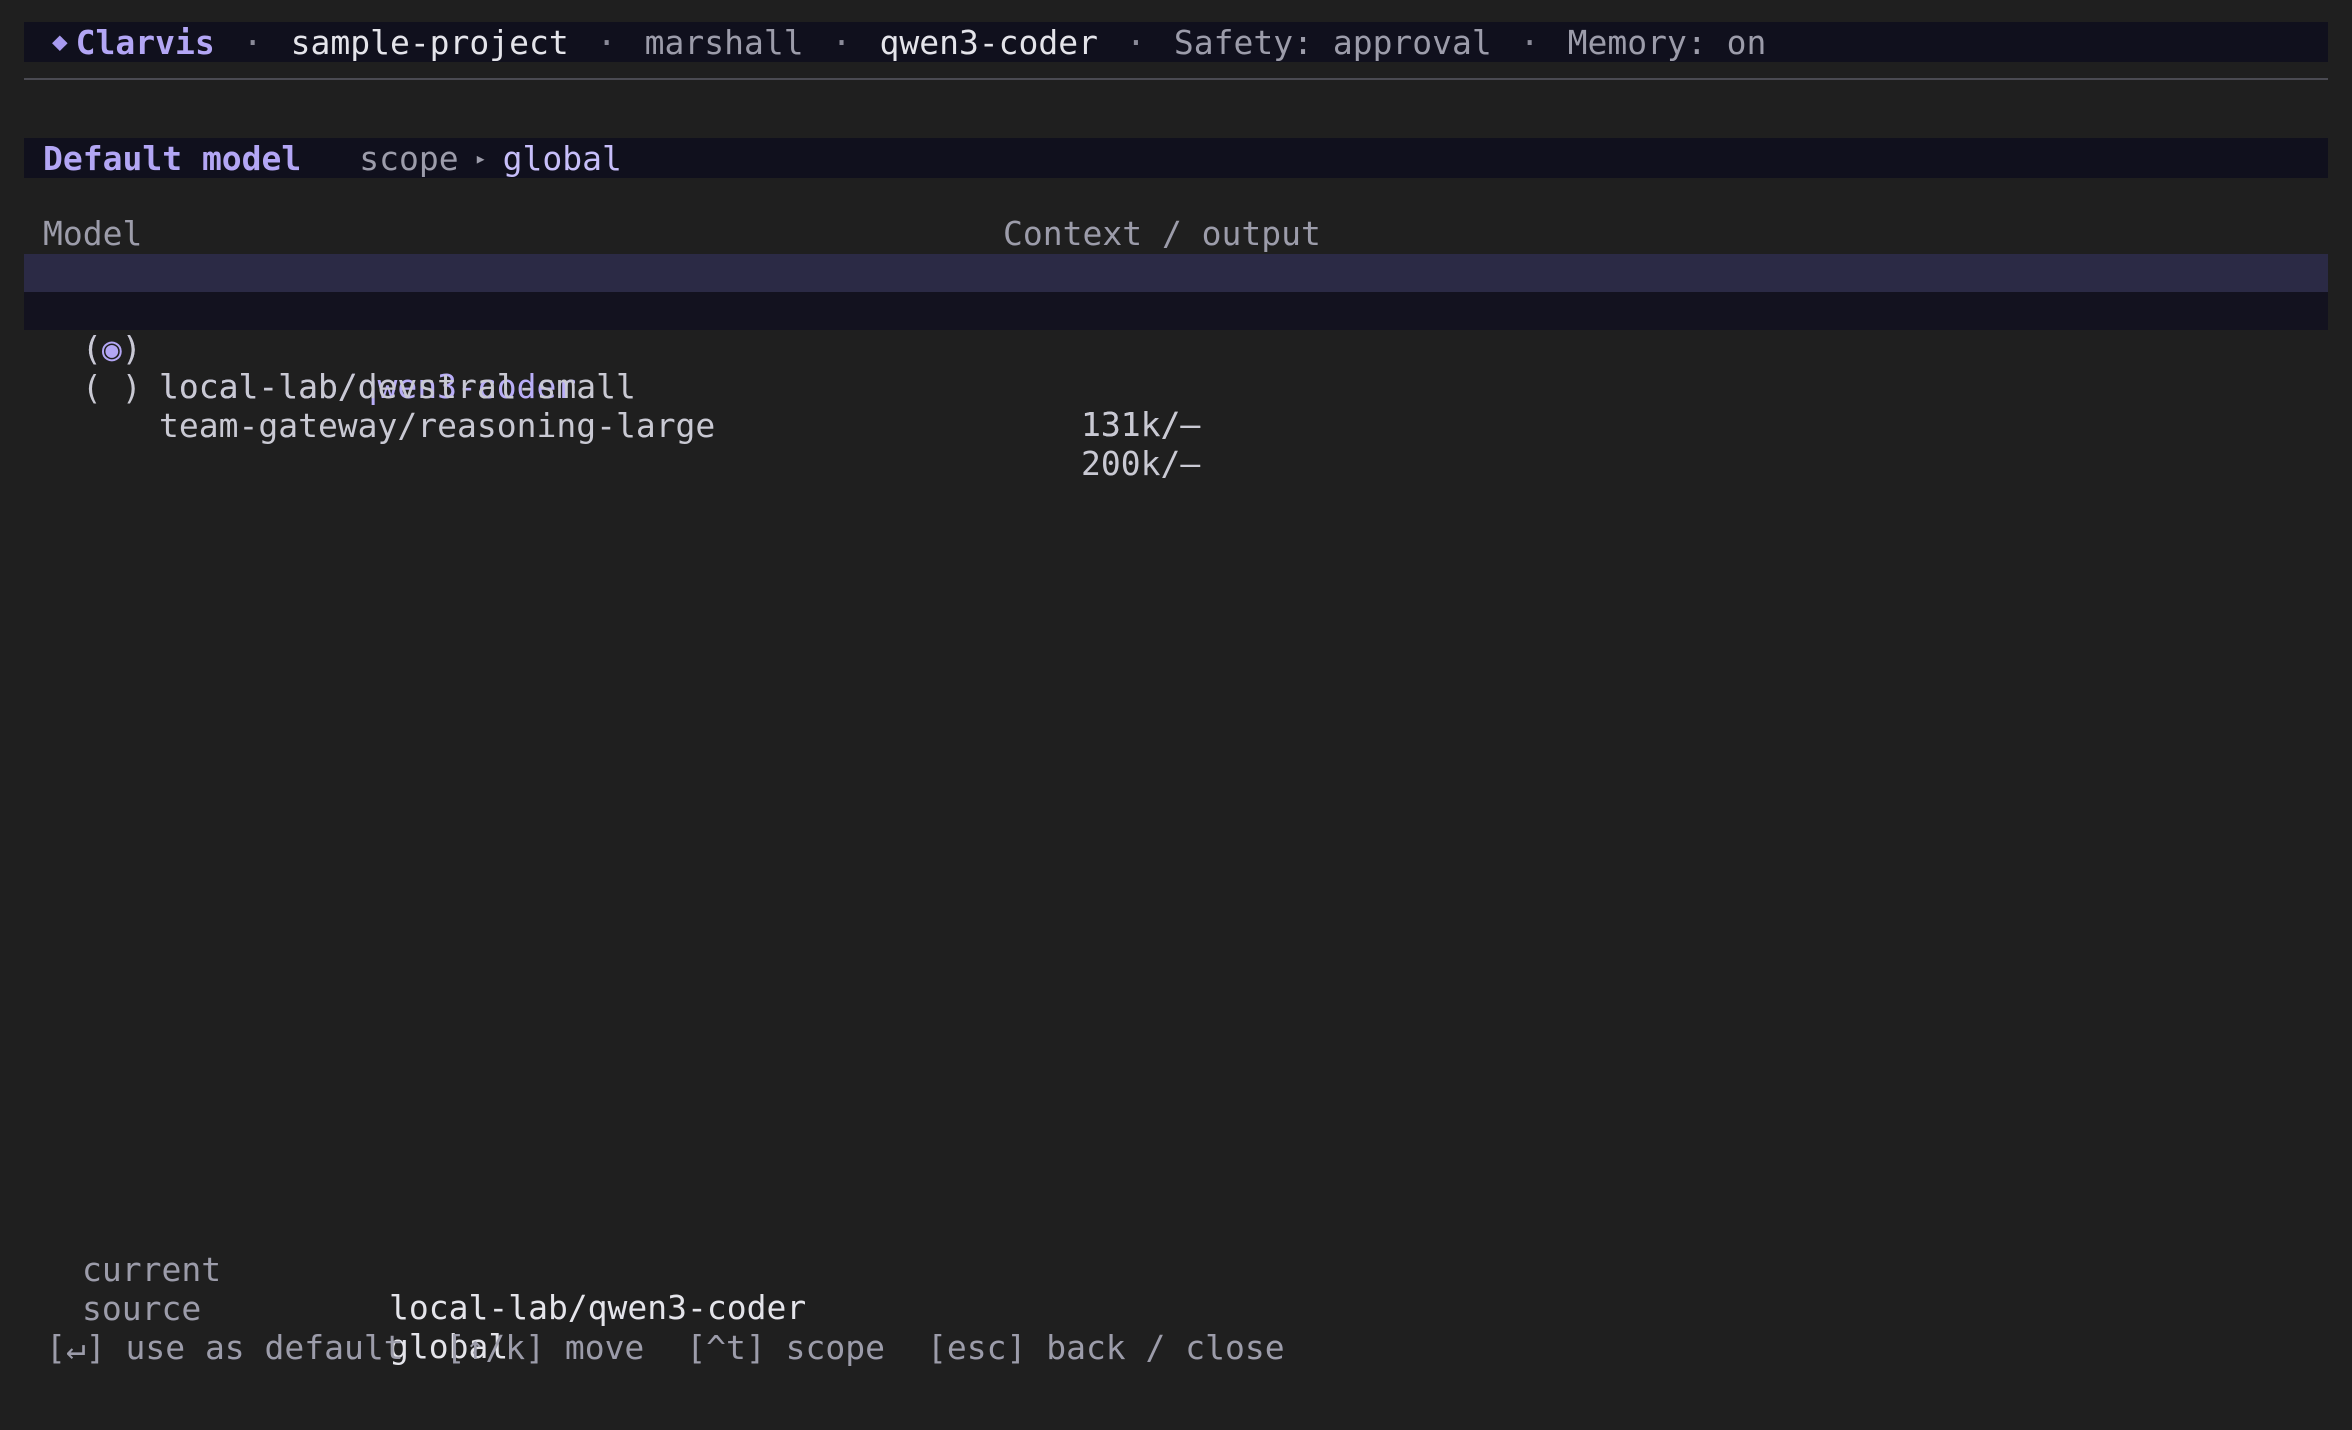 Image resolution: width=2352 pixels, height=1430 pixels. I want to click on info-label: source, so click(142, 1308).